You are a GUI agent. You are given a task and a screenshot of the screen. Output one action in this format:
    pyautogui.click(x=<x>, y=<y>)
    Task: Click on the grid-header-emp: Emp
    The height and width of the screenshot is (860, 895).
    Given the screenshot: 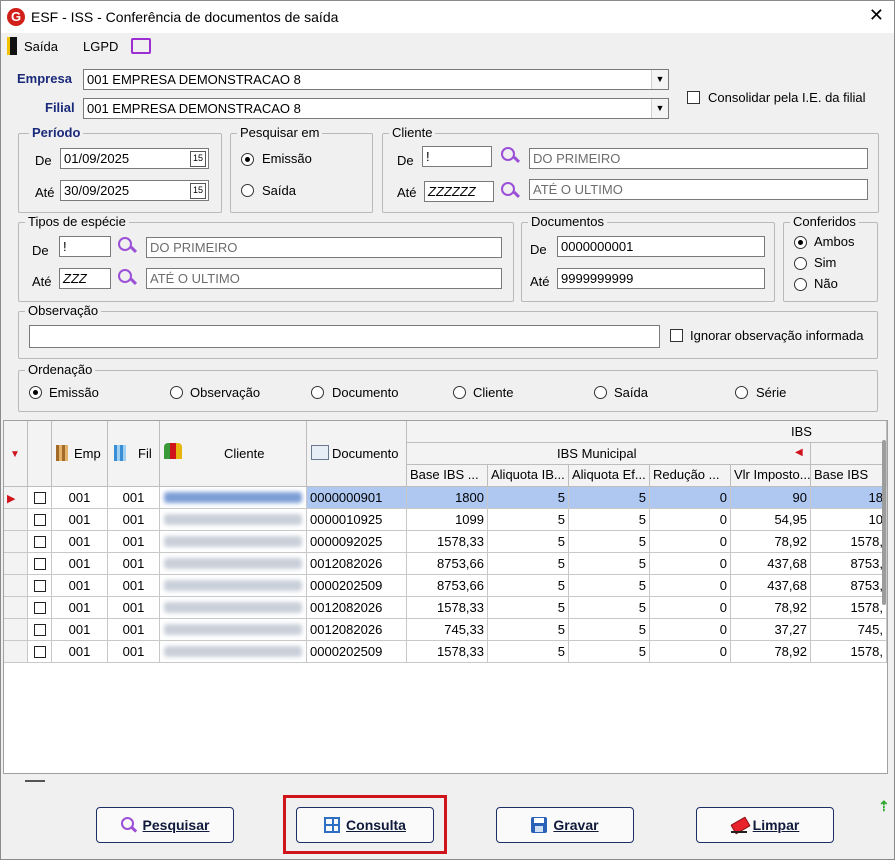 What is the action you would take?
    pyautogui.click(x=80, y=454)
    